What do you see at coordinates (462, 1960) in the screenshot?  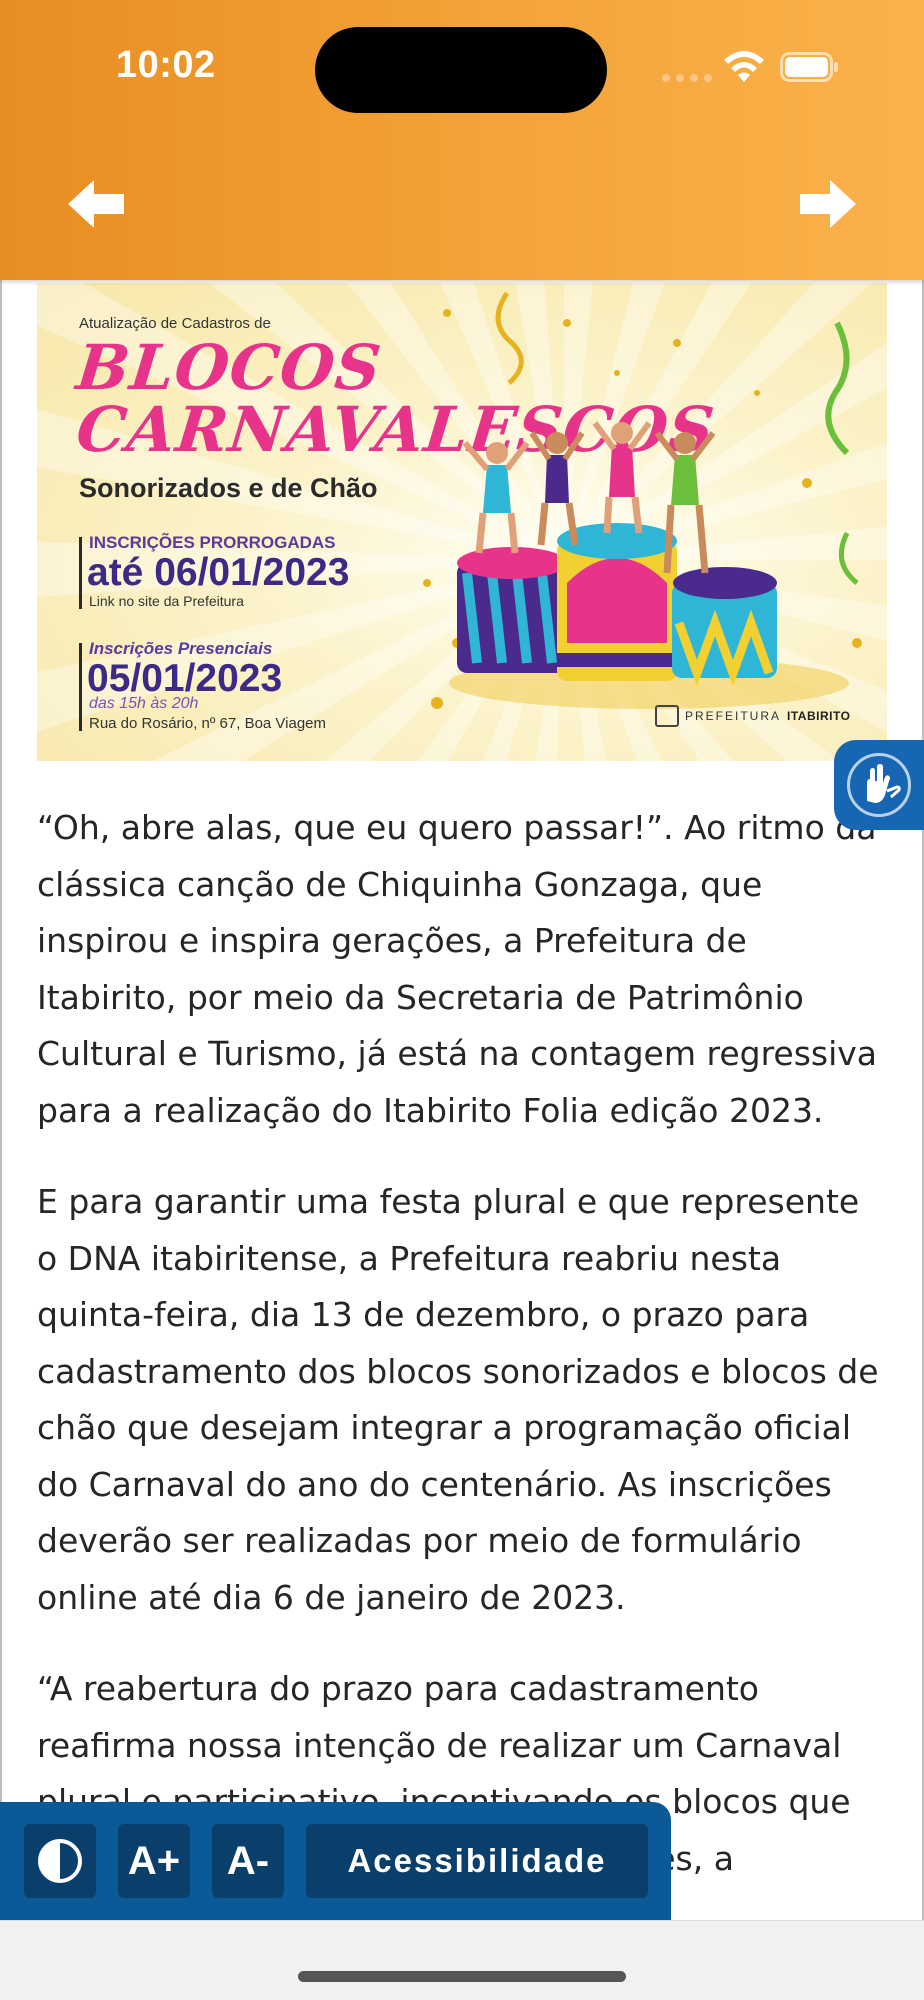 I see `bottom-safe-area` at bounding box center [462, 1960].